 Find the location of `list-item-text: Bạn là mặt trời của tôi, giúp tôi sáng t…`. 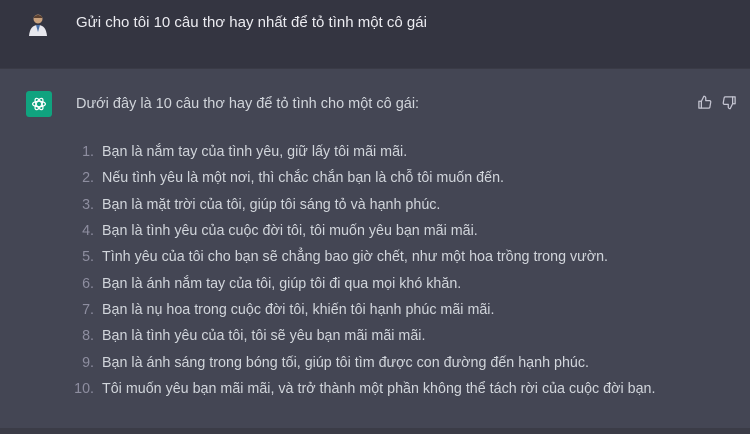

list-item-text: Bạn là mặt trời của tôi, giúp tôi sáng t… is located at coordinates (271, 204).